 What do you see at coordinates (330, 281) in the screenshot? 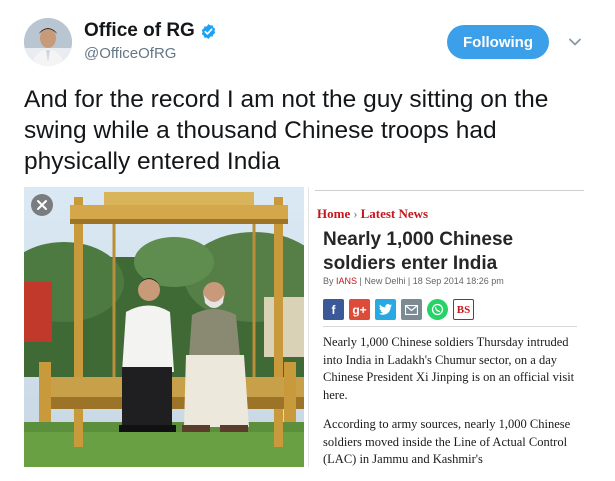
I see `byline-prefix: By` at bounding box center [330, 281].